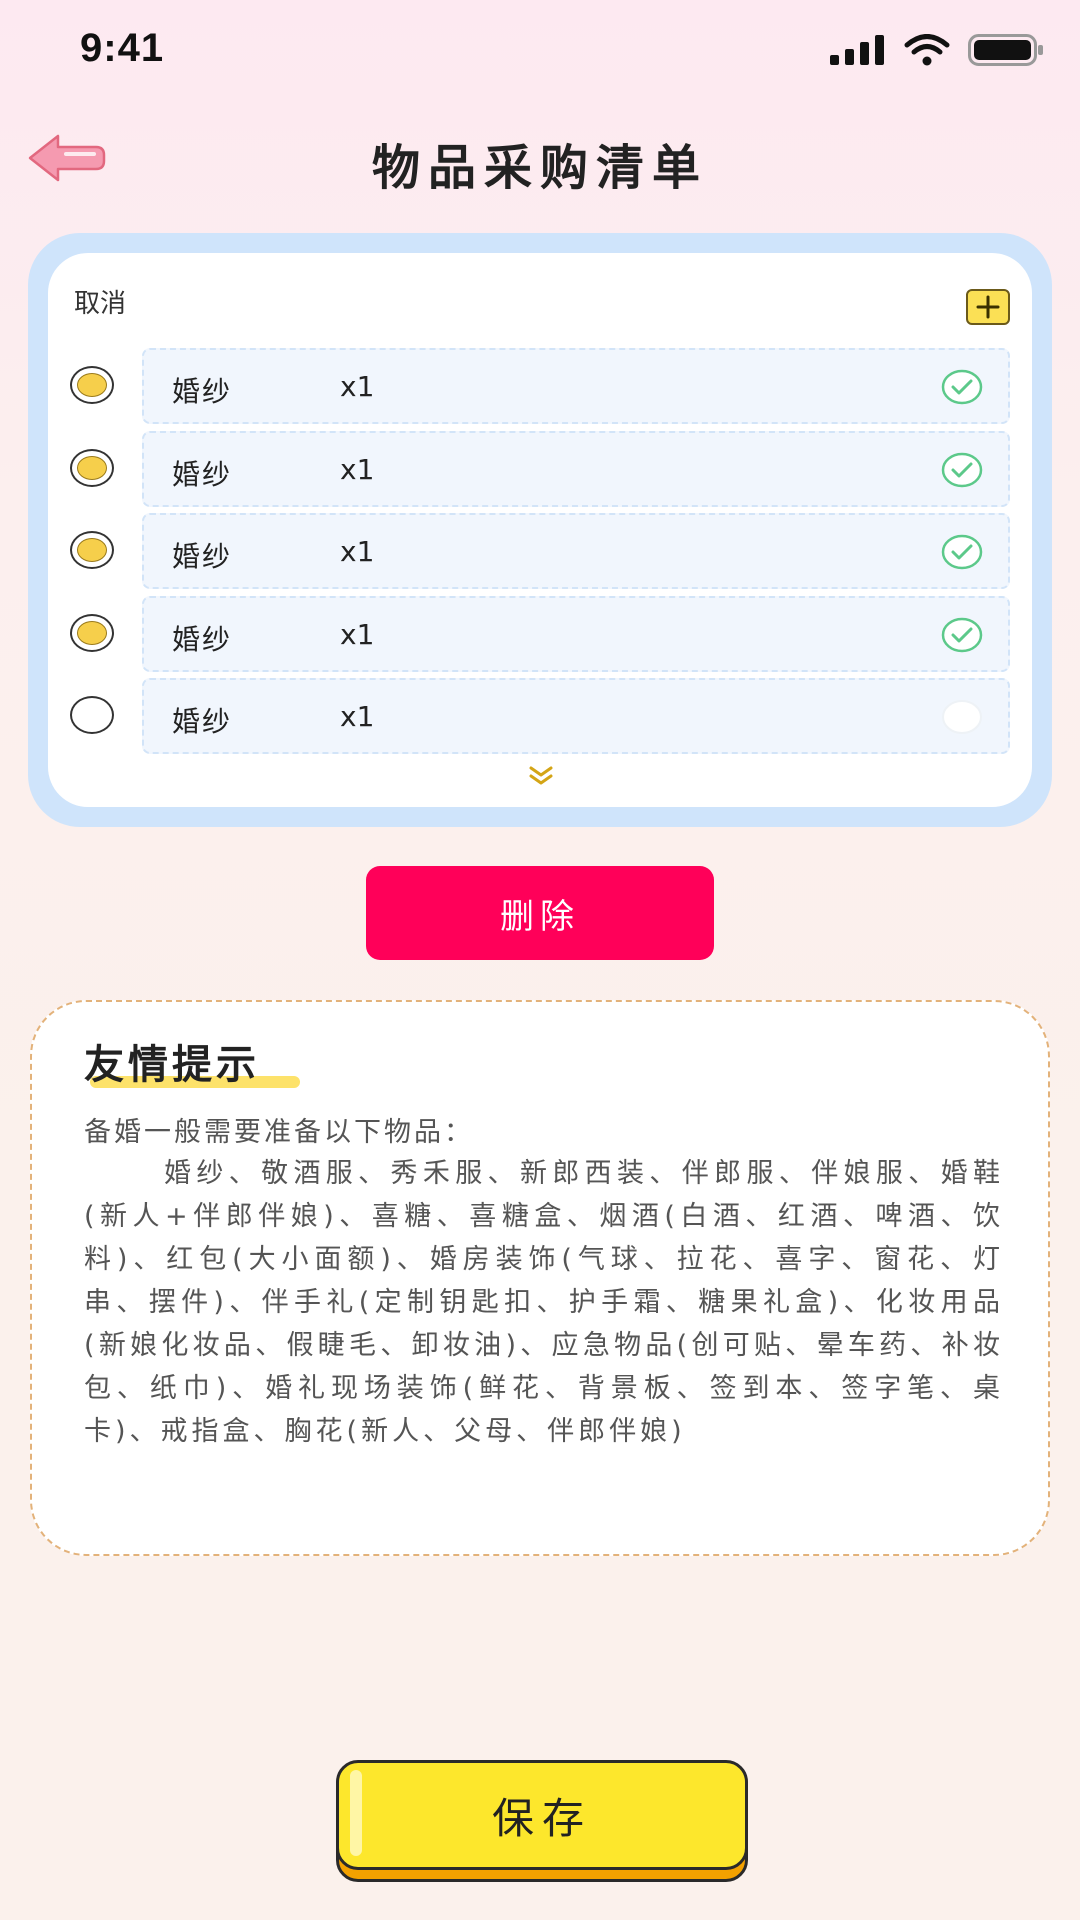 This screenshot has height=1920, width=1080. Describe the element at coordinates (1005, 50) in the screenshot. I see `battery-icon` at that location.